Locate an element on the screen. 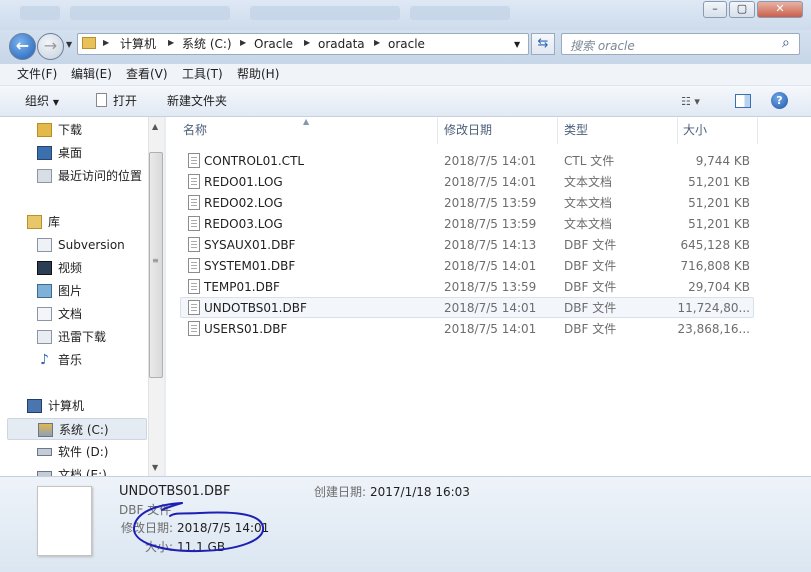  file-name: REDO03.LOG is located at coordinates (243, 224).